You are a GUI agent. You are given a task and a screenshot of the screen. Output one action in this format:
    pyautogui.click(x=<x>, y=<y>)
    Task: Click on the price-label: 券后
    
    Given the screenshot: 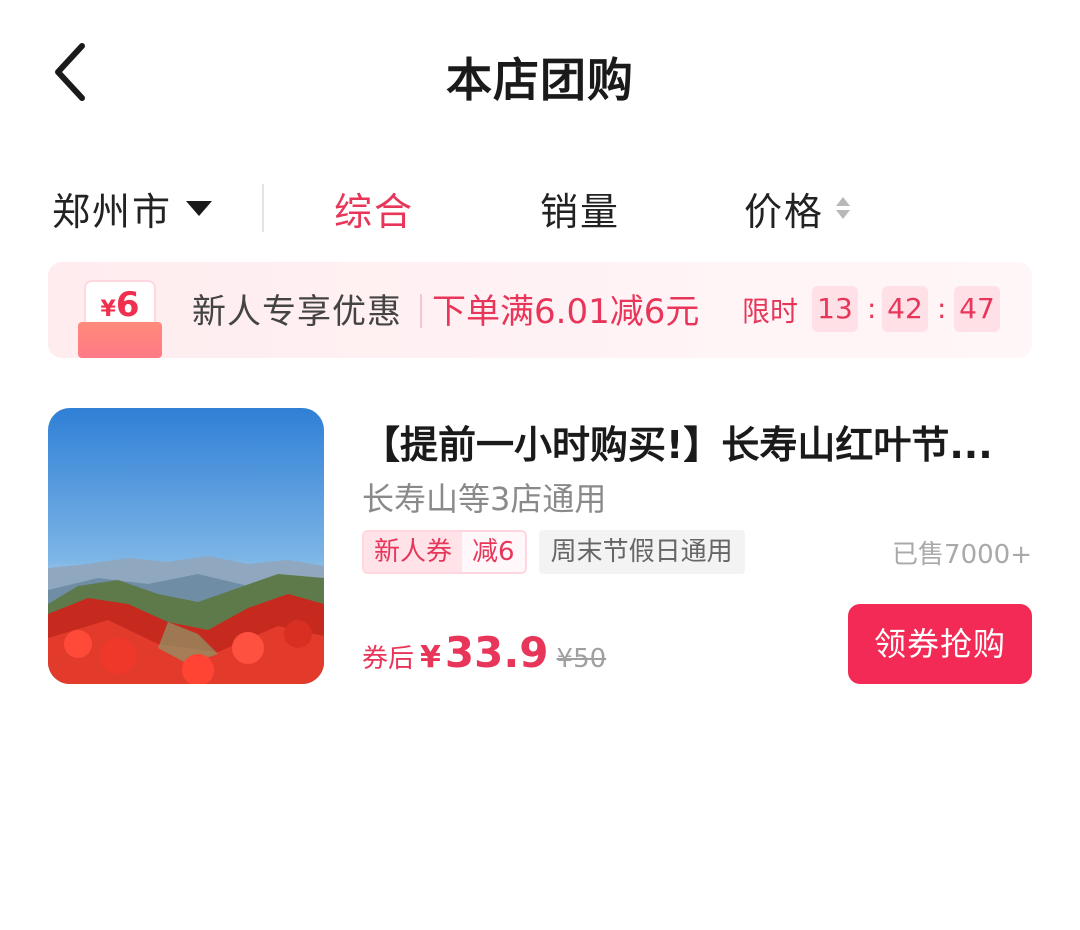 What is the action you would take?
    pyautogui.click(x=388, y=659)
    